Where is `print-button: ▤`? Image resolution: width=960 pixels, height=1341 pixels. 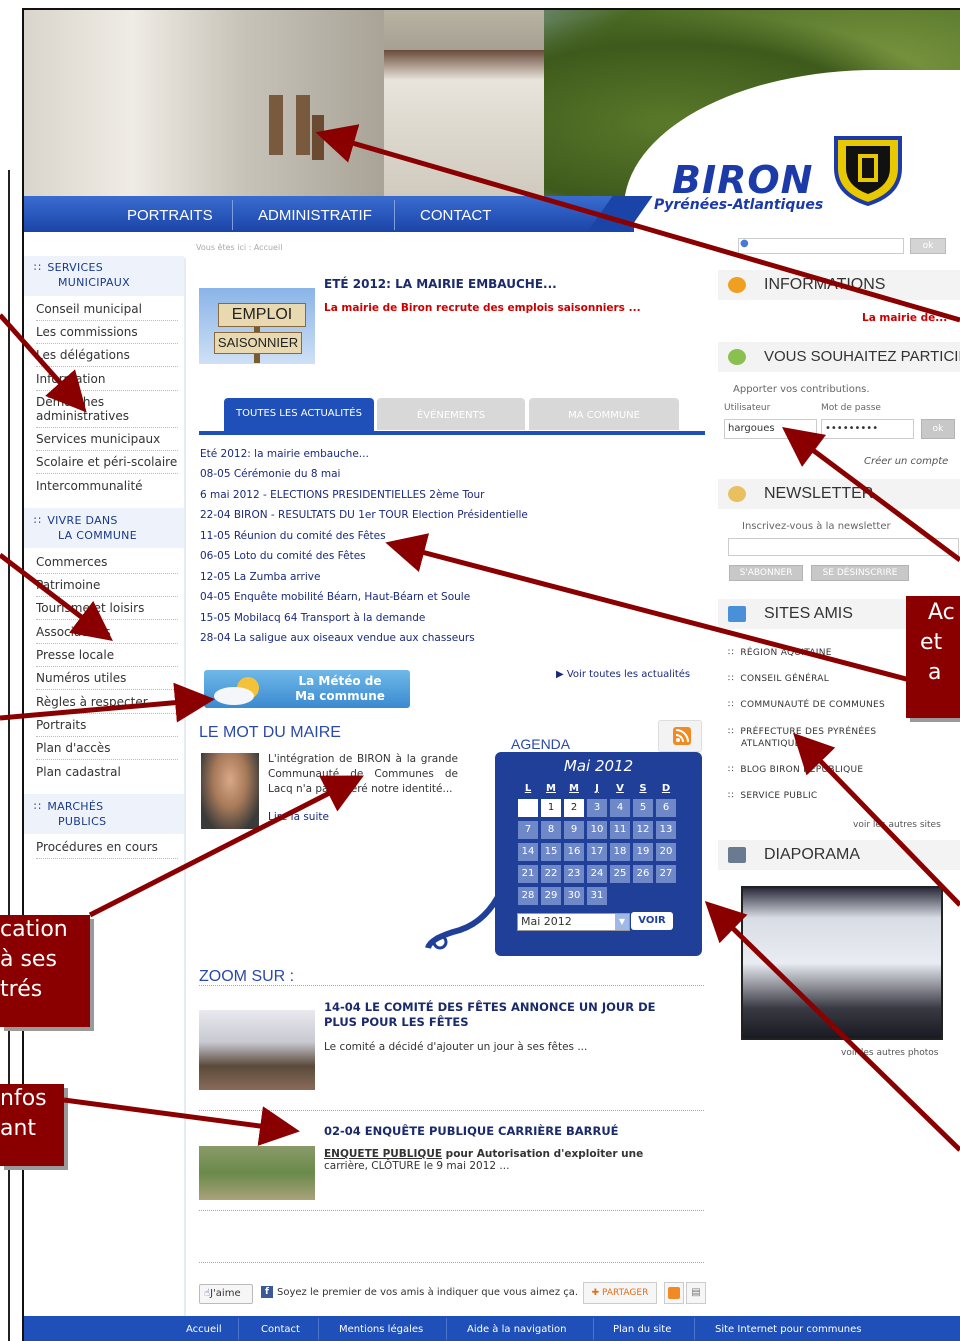 print-button: ▤ is located at coordinates (696, 1293).